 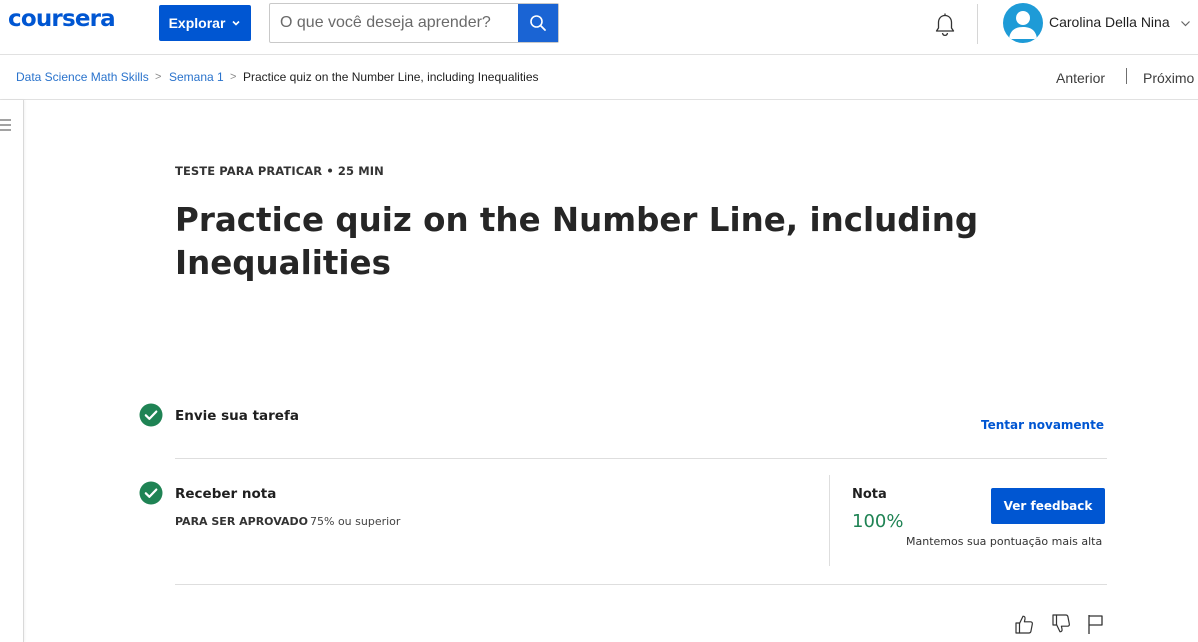 I want to click on search-button, so click(x=538, y=23).